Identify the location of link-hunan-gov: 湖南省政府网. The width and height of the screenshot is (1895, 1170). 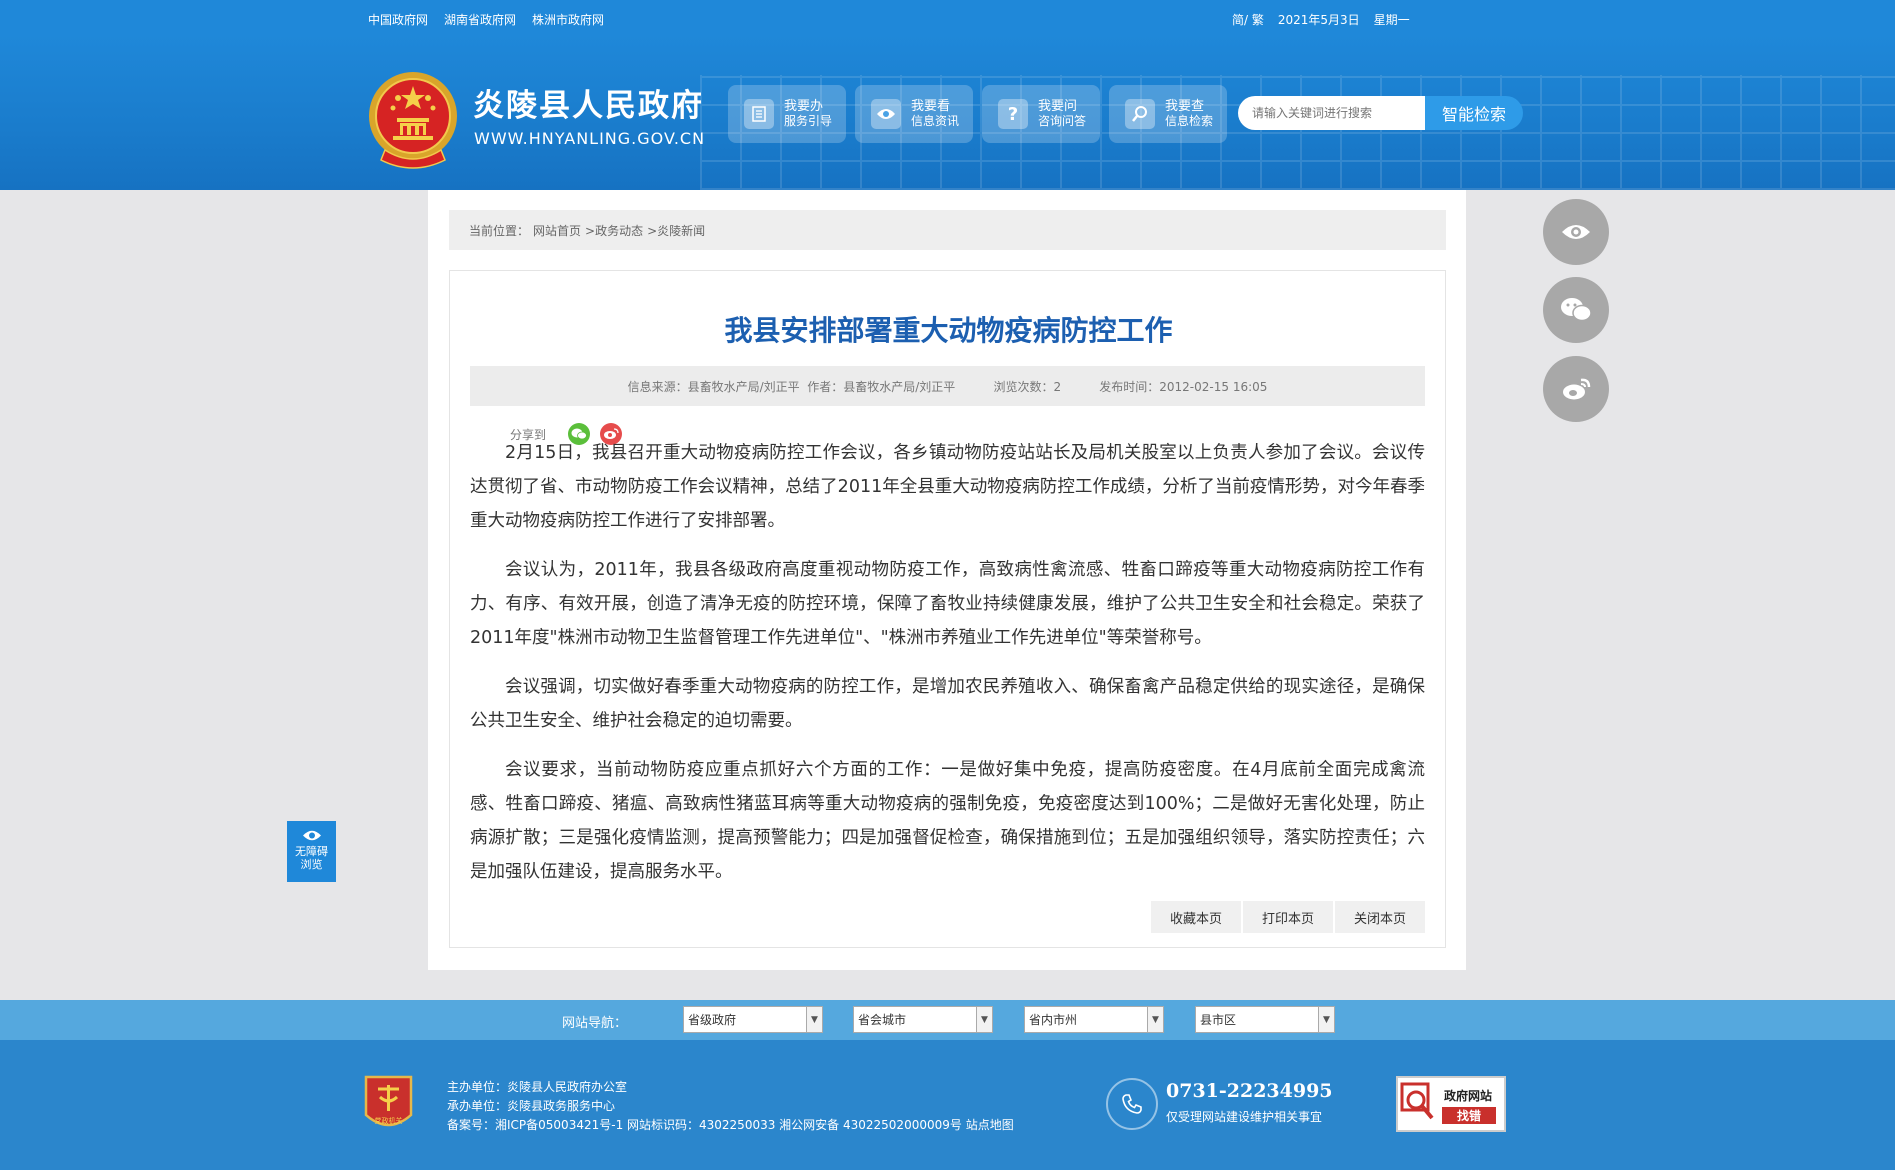
(480, 19).